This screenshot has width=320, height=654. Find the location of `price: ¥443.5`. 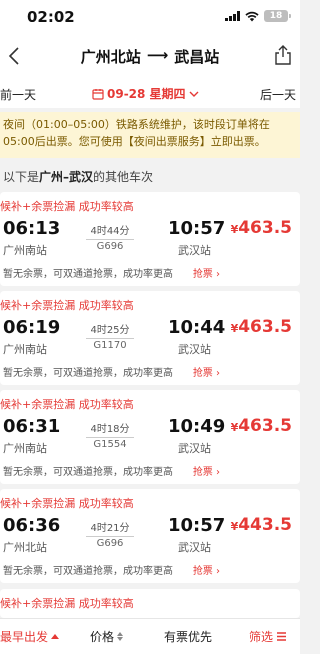

price: ¥443.5 is located at coordinates (261, 525).